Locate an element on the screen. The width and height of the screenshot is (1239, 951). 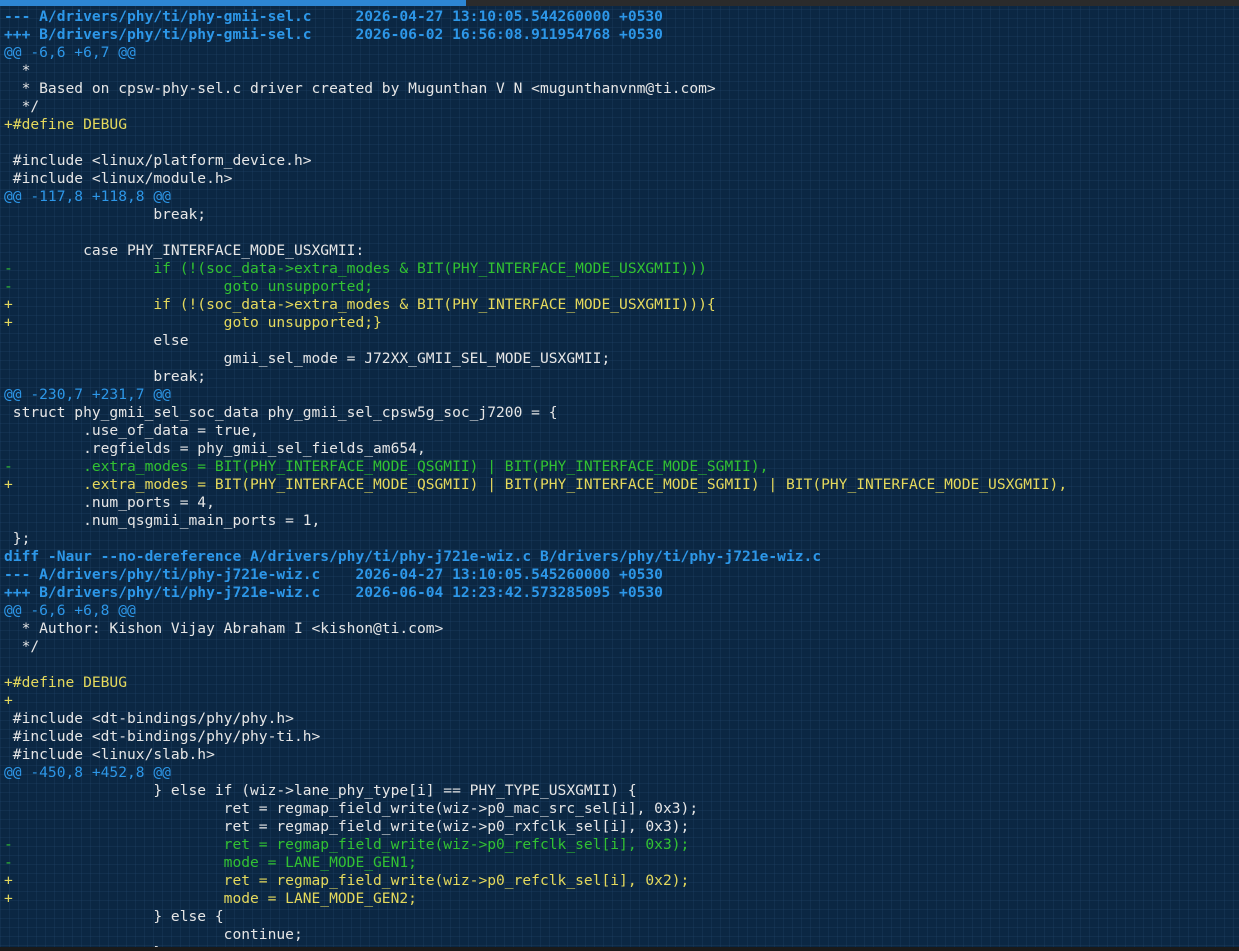
diff-hunk-header-line: @@ -117,8 +118,8 @@ is located at coordinates (87, 196).